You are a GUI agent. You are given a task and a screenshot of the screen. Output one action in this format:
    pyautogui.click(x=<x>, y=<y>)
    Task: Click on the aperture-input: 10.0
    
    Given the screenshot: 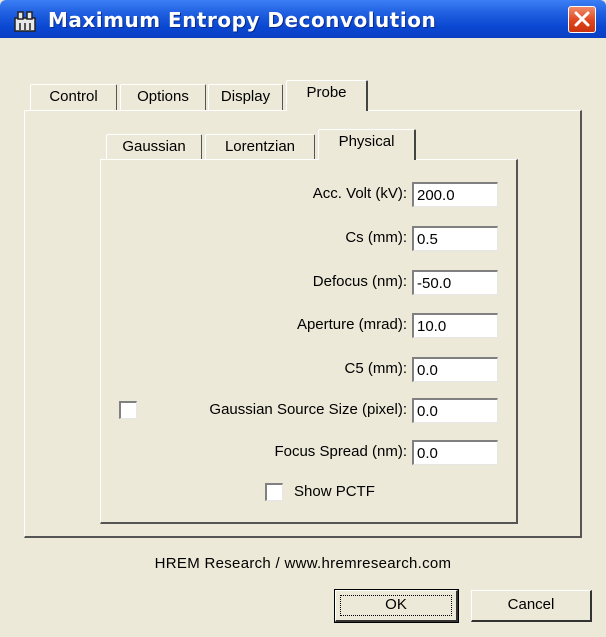 What is the action you would take?
    pyautogui.click(x=455, y=325)
    